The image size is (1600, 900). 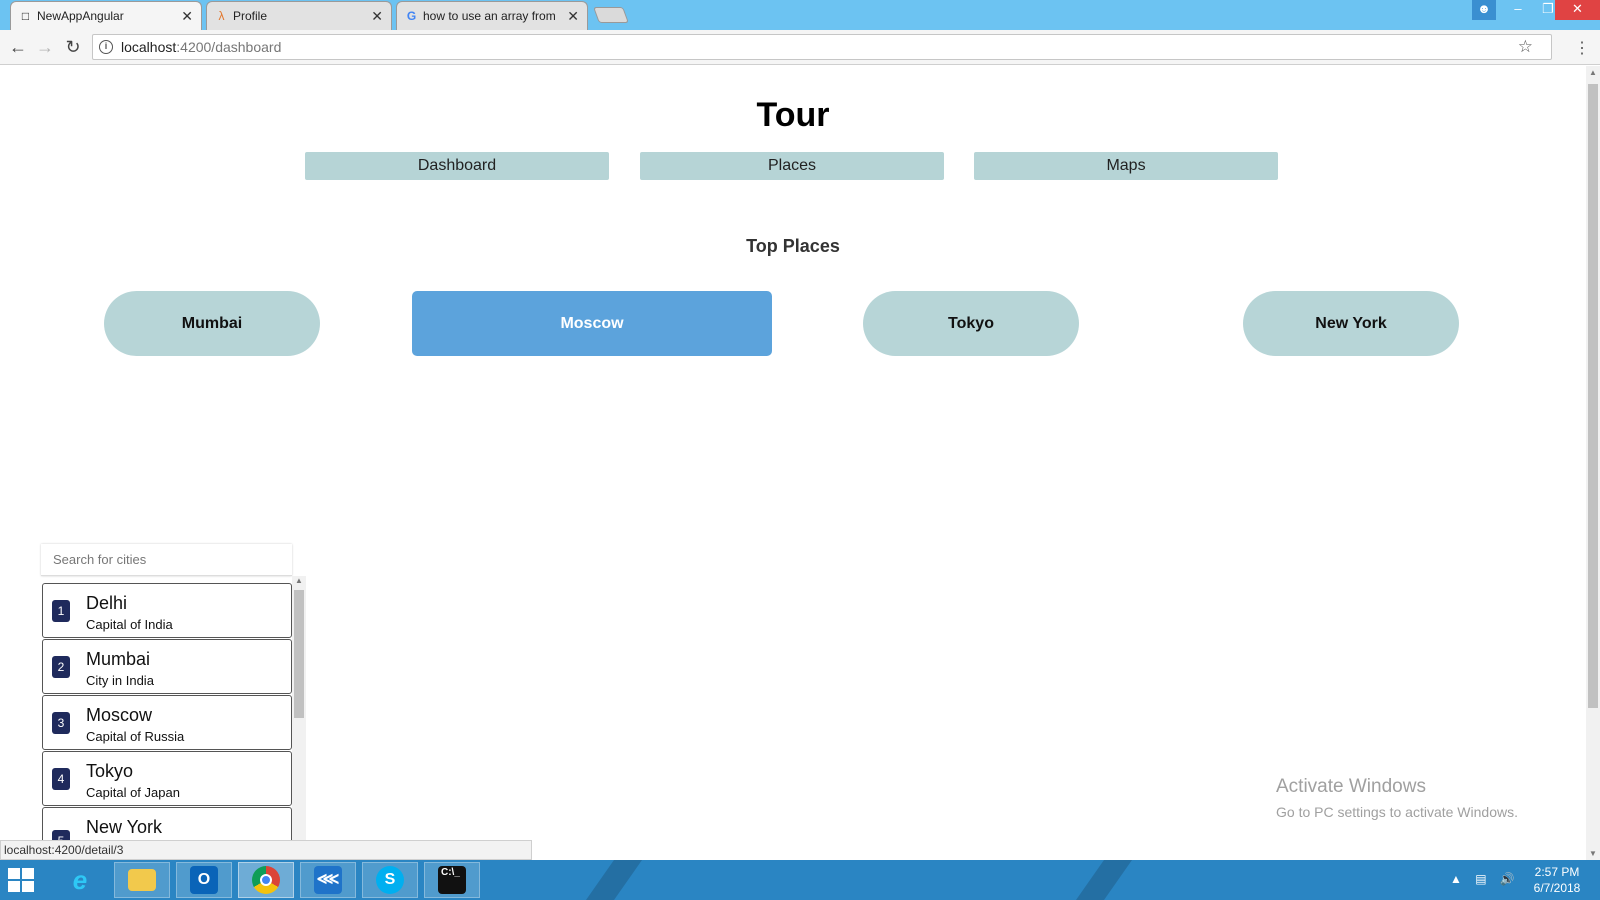 I want to click on page-scrollbar: ▲ ▼, so click(x=1593, y=463).